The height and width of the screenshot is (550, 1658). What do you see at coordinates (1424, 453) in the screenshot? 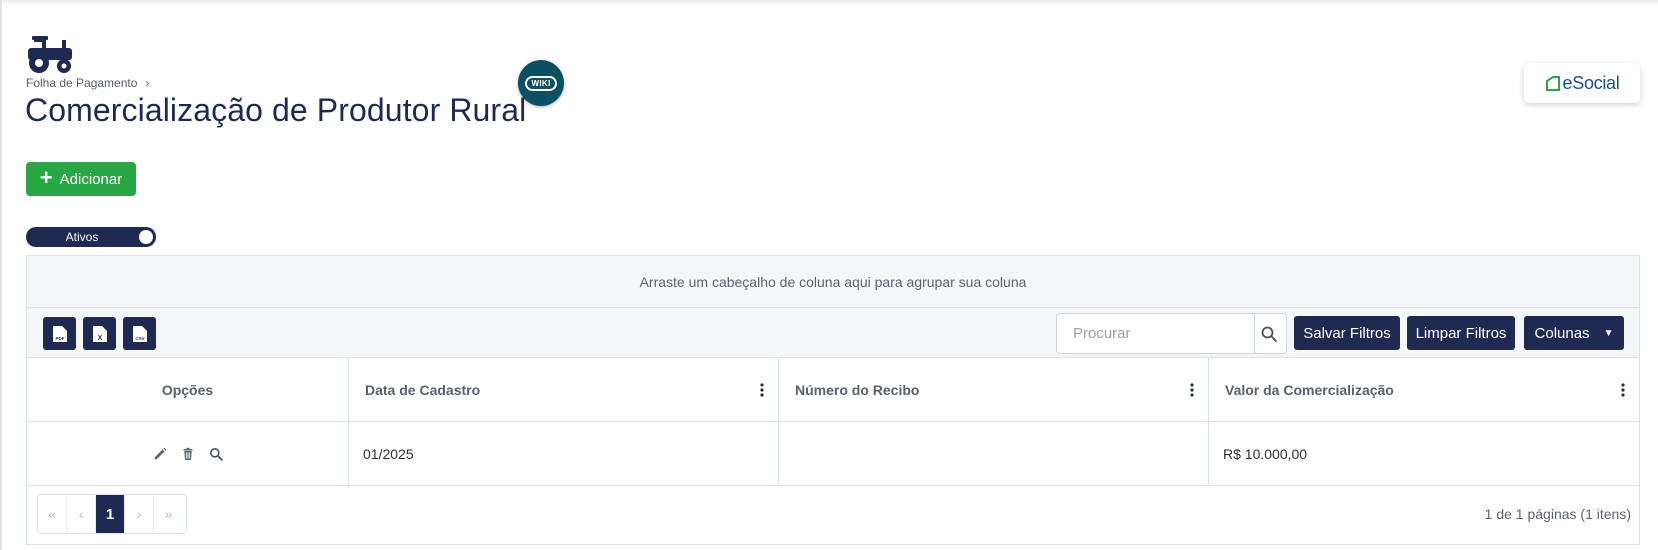
I see `cell-valor: R$ 10.000,00` at bounding box center [1424, 453].